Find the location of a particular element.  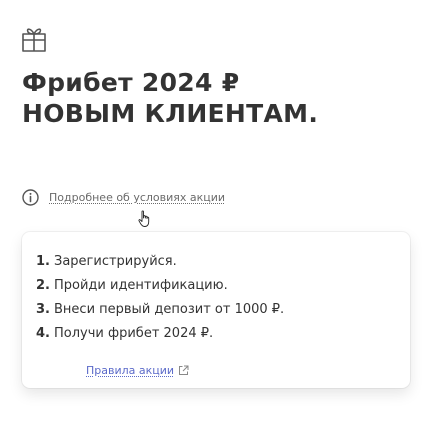

step-number: 4. is located at coordinates (43, 333).